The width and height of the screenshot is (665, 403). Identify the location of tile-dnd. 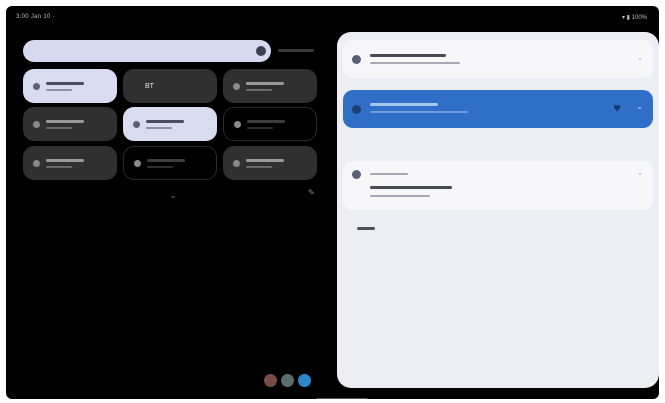
(270, 86).